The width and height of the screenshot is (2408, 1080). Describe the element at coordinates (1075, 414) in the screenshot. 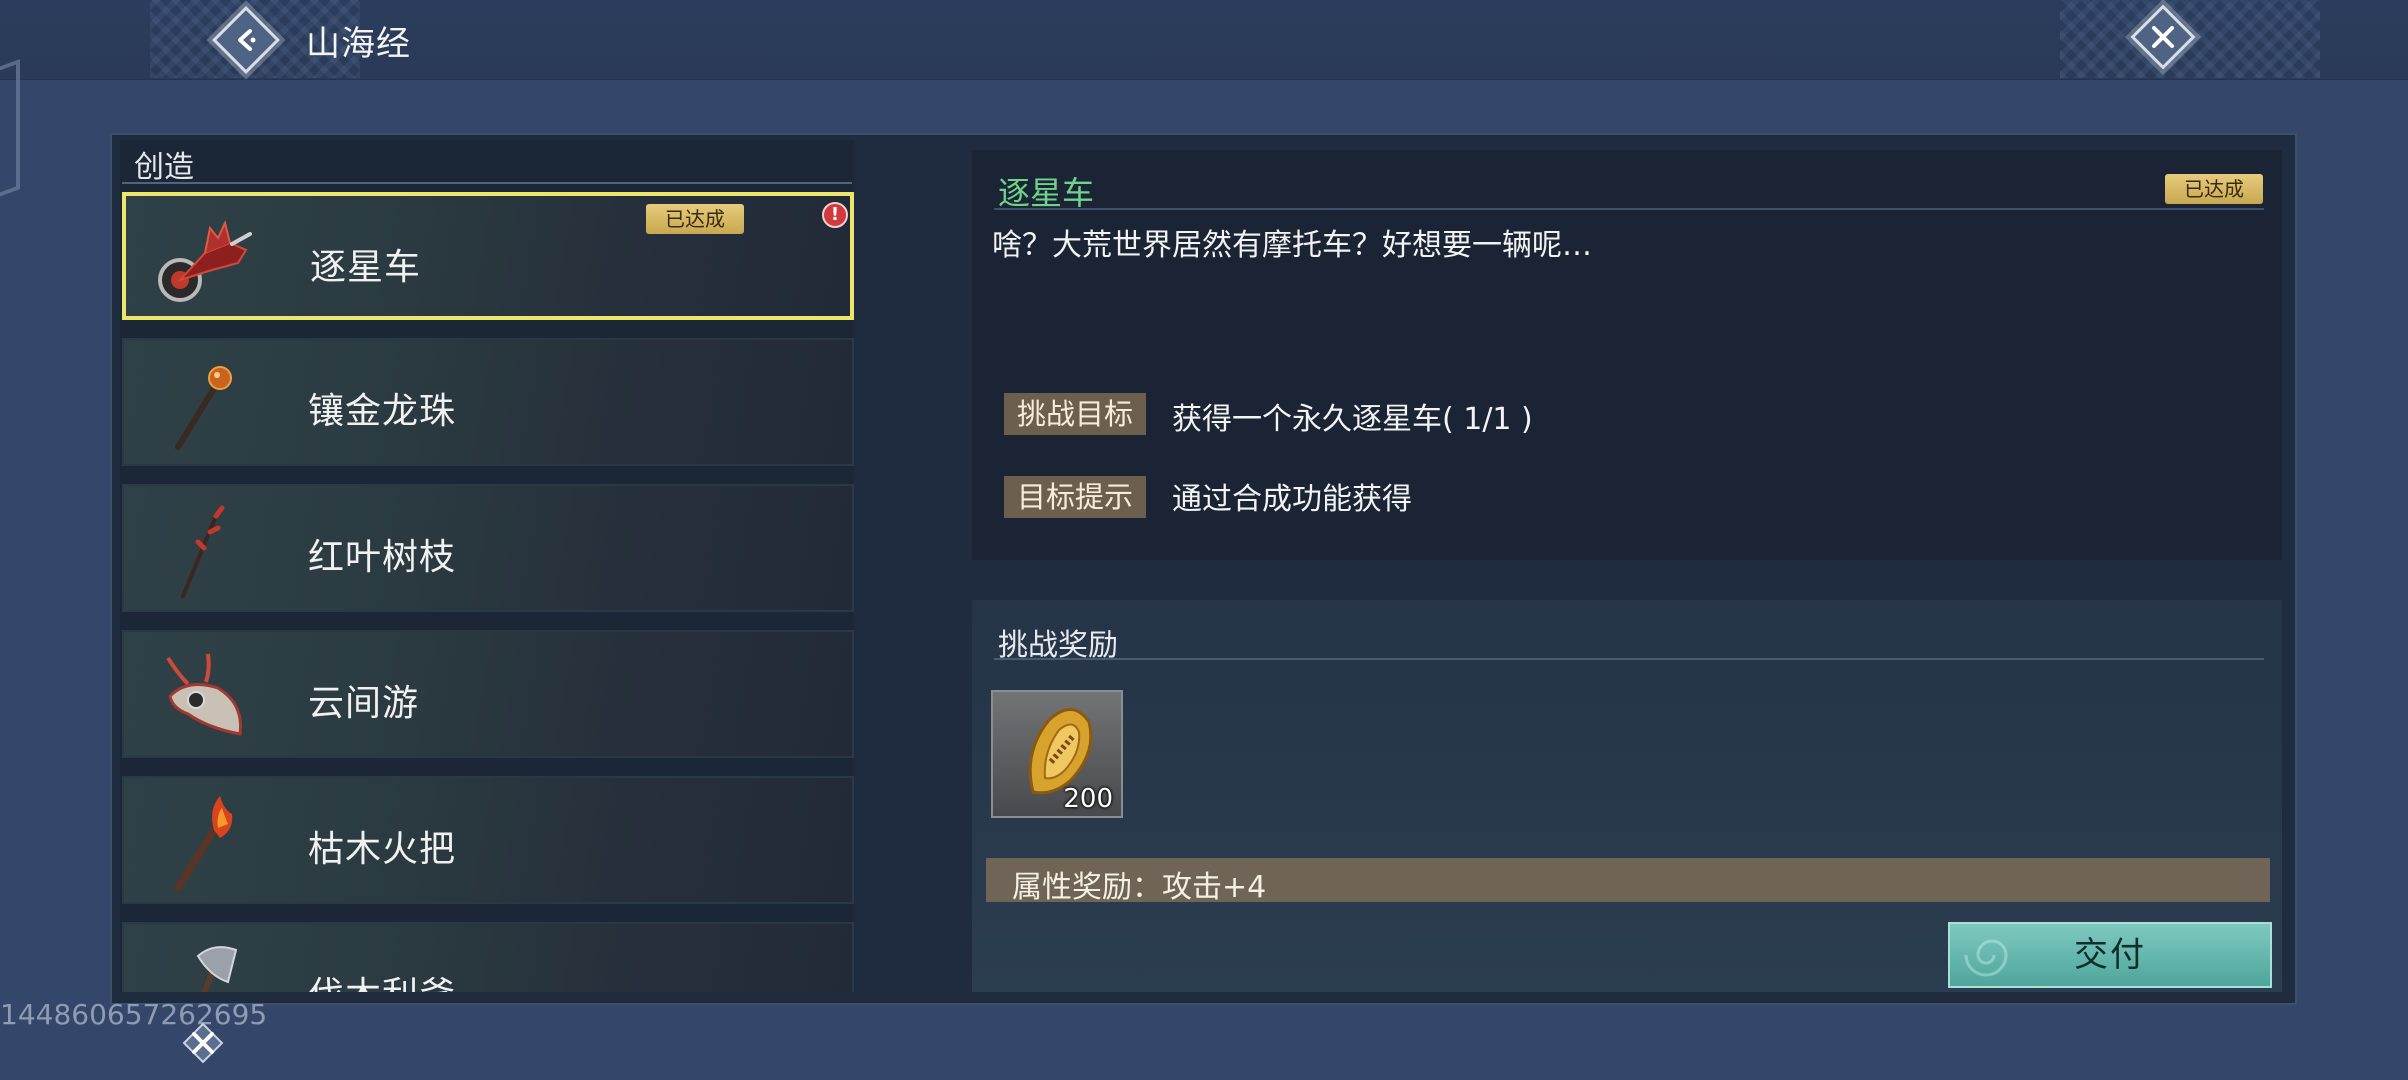

I see `goal-label: 挑战目标` at that location.